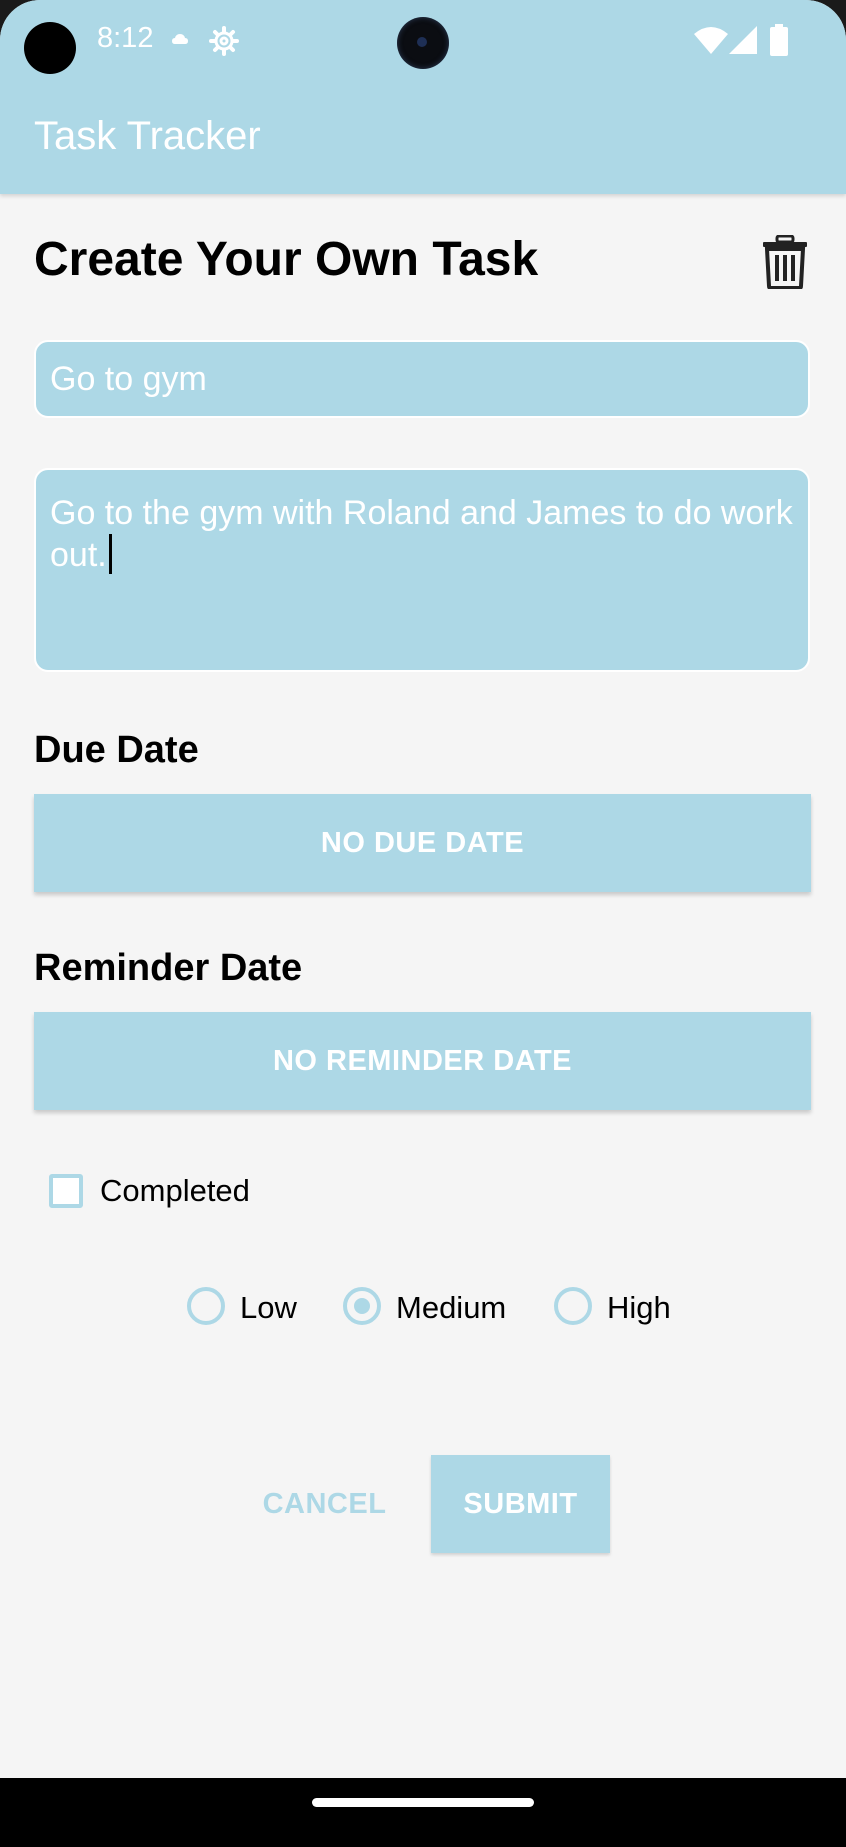 This screenshot has height=1847, width=846. I want to click on trash-icon, so click(785, 262).